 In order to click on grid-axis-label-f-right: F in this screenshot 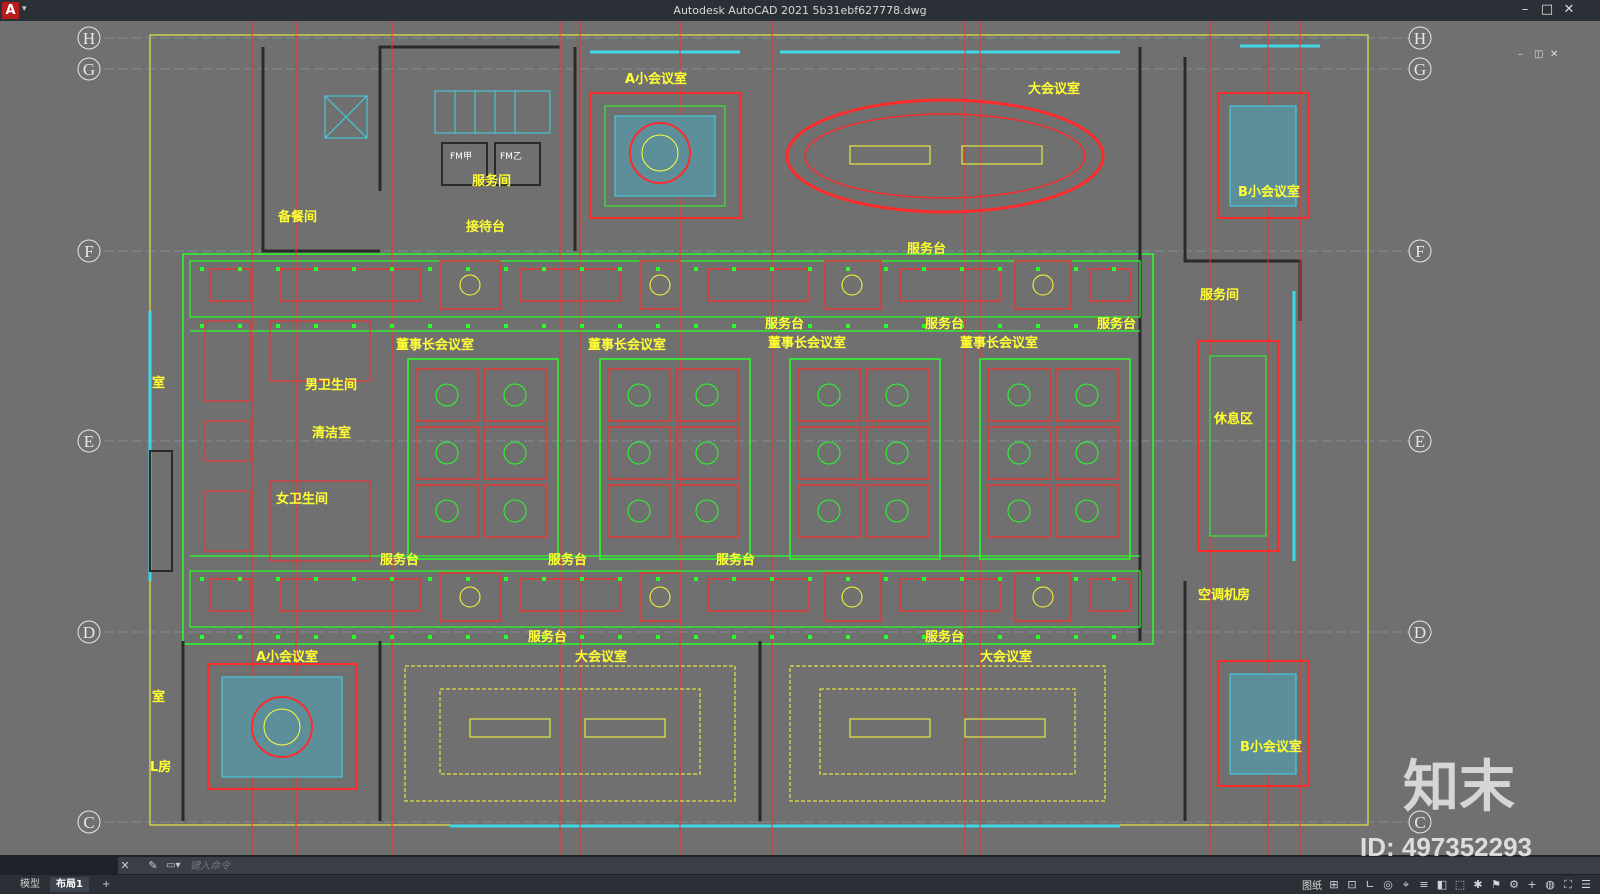, I will do `click(1419, 251)`.